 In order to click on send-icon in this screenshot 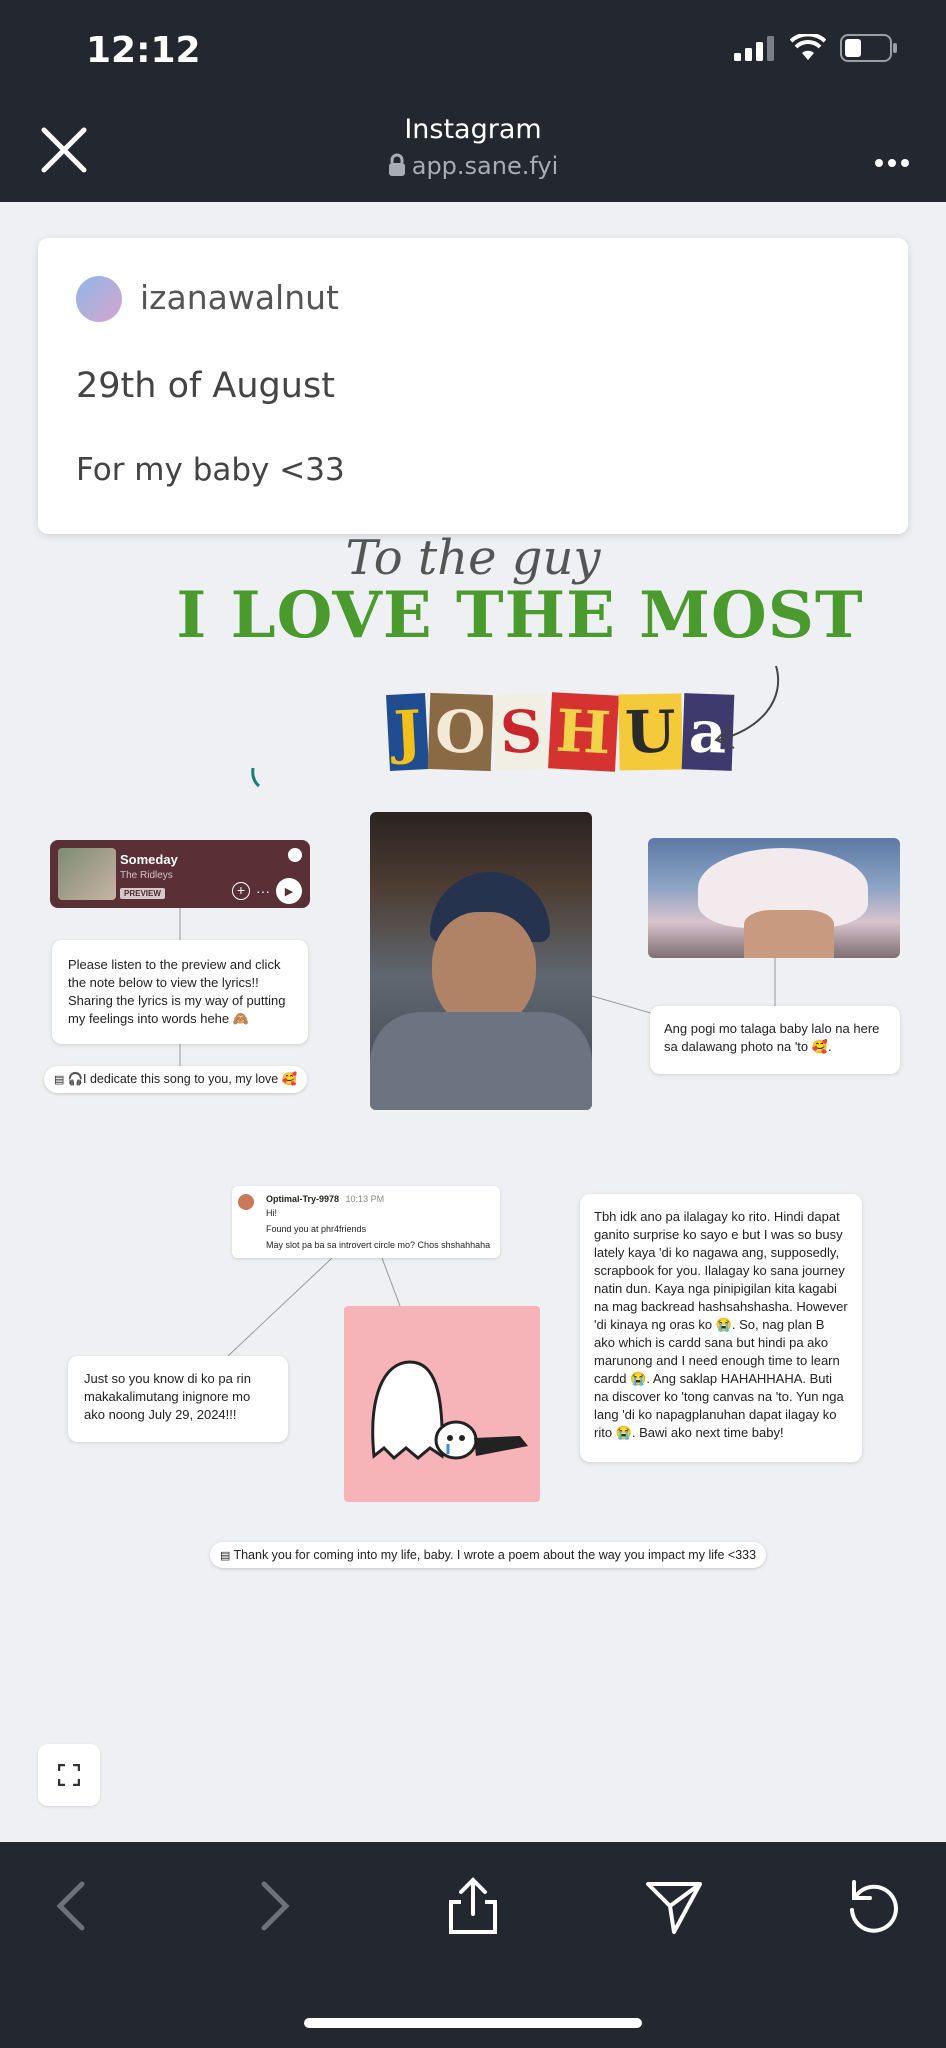, I will do `click(674, 1906)`.